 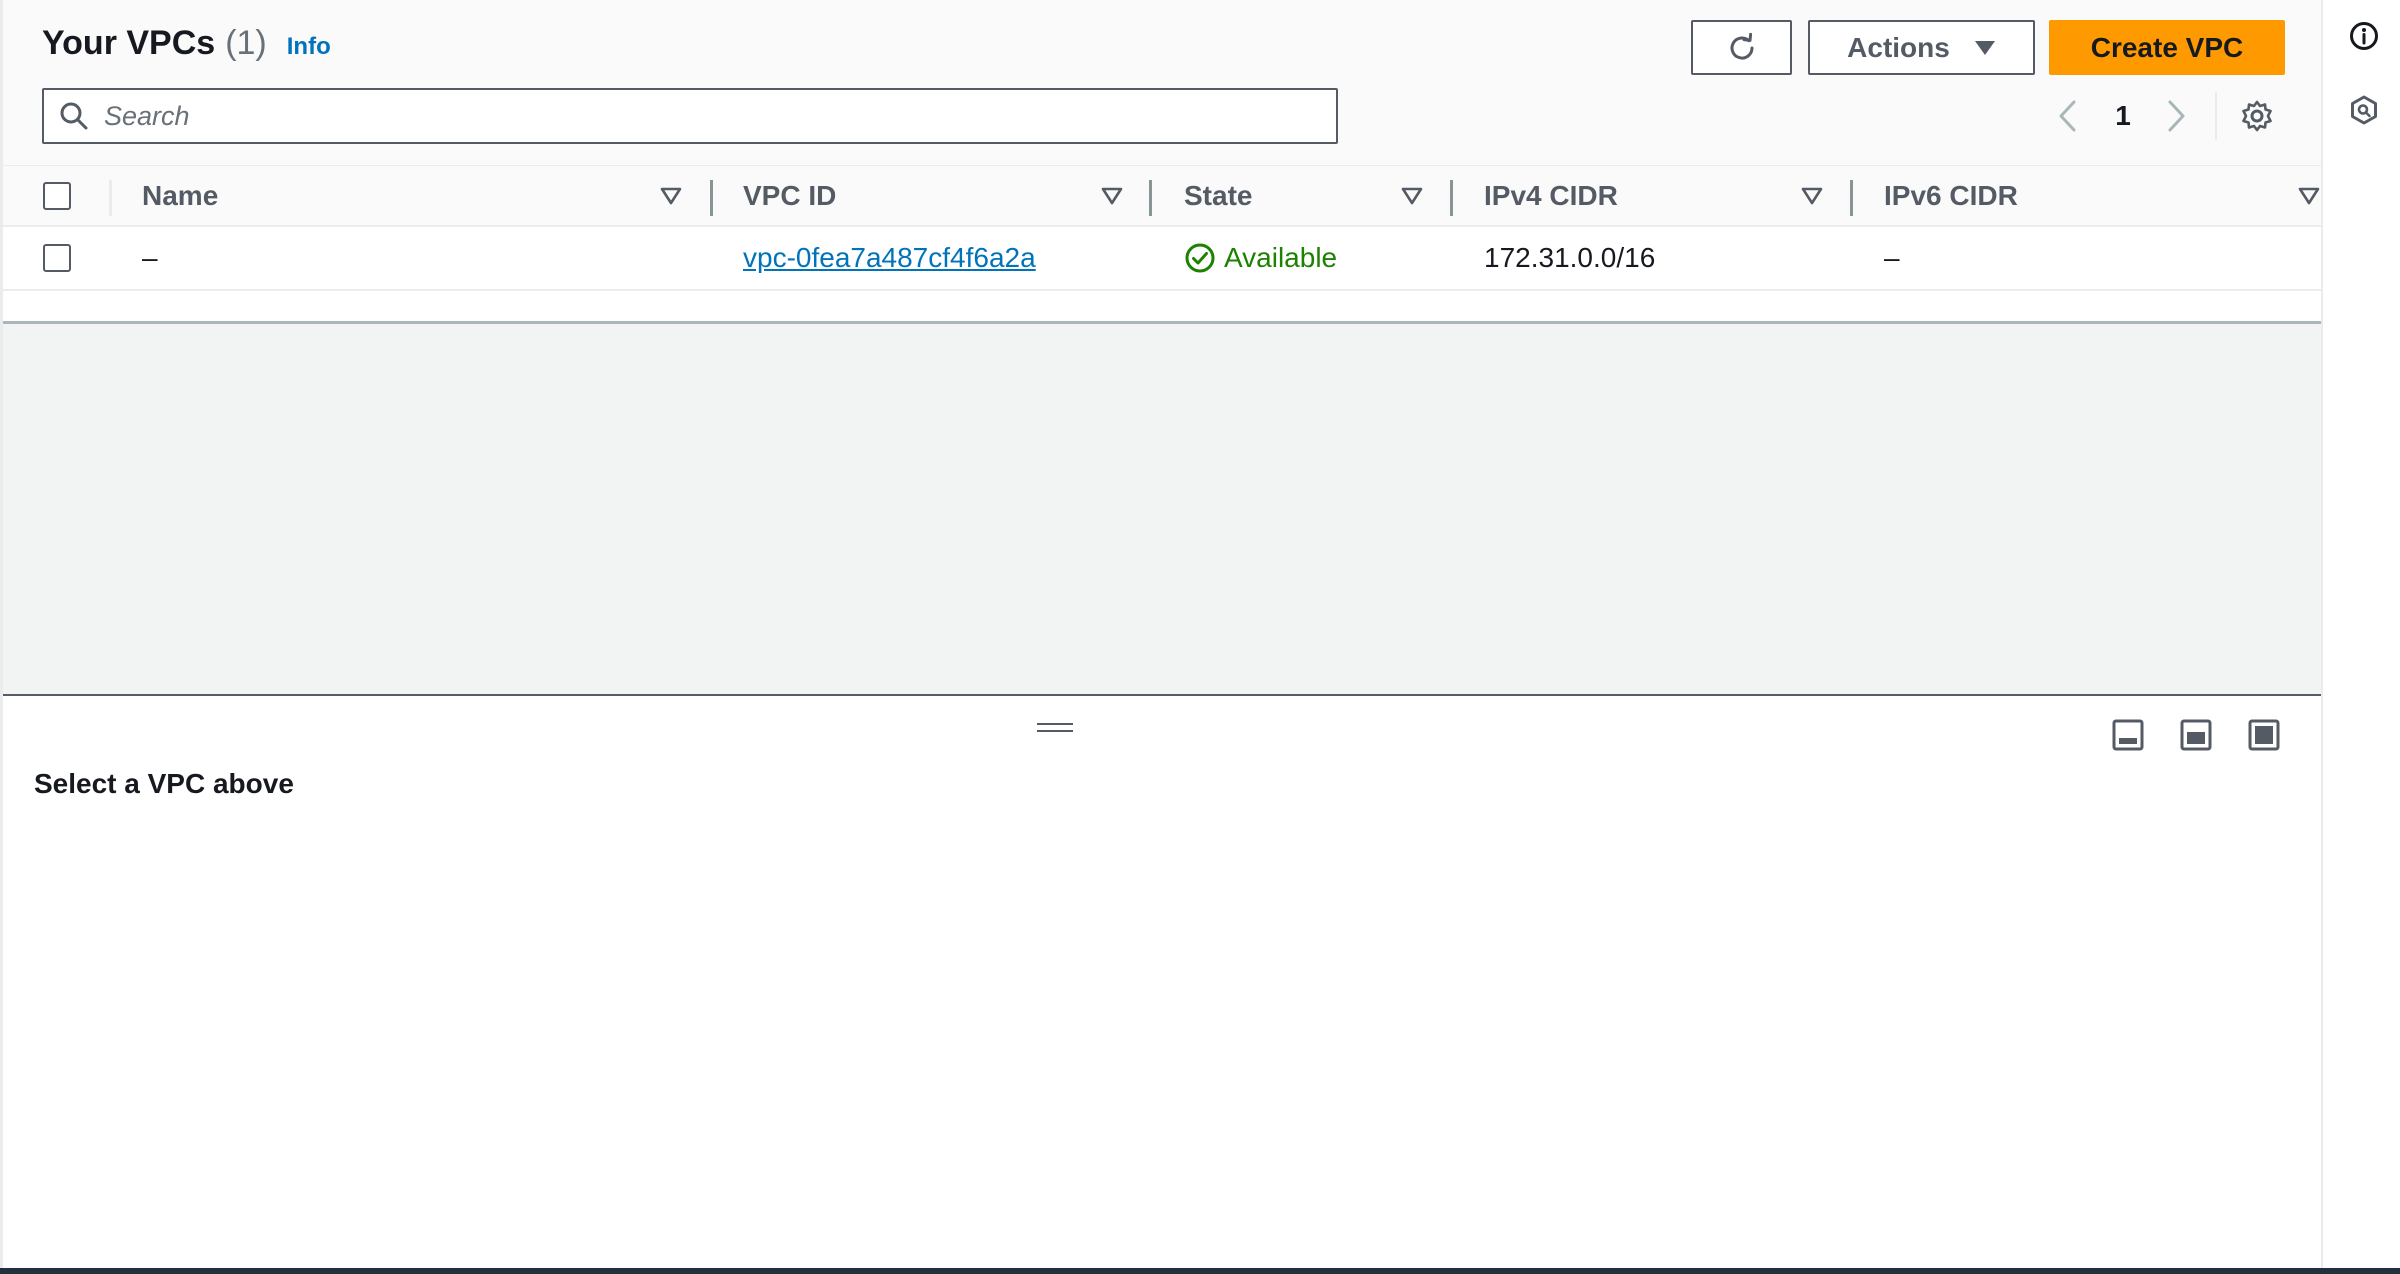 I want to click on pager-divider, so click(x=2216, y=116).